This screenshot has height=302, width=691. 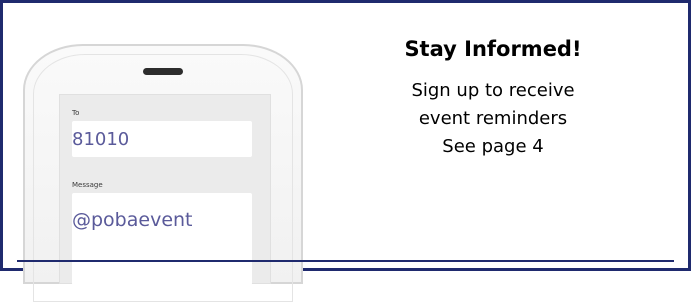 I want to click on bottom-divider, so click(x=345, y=261).